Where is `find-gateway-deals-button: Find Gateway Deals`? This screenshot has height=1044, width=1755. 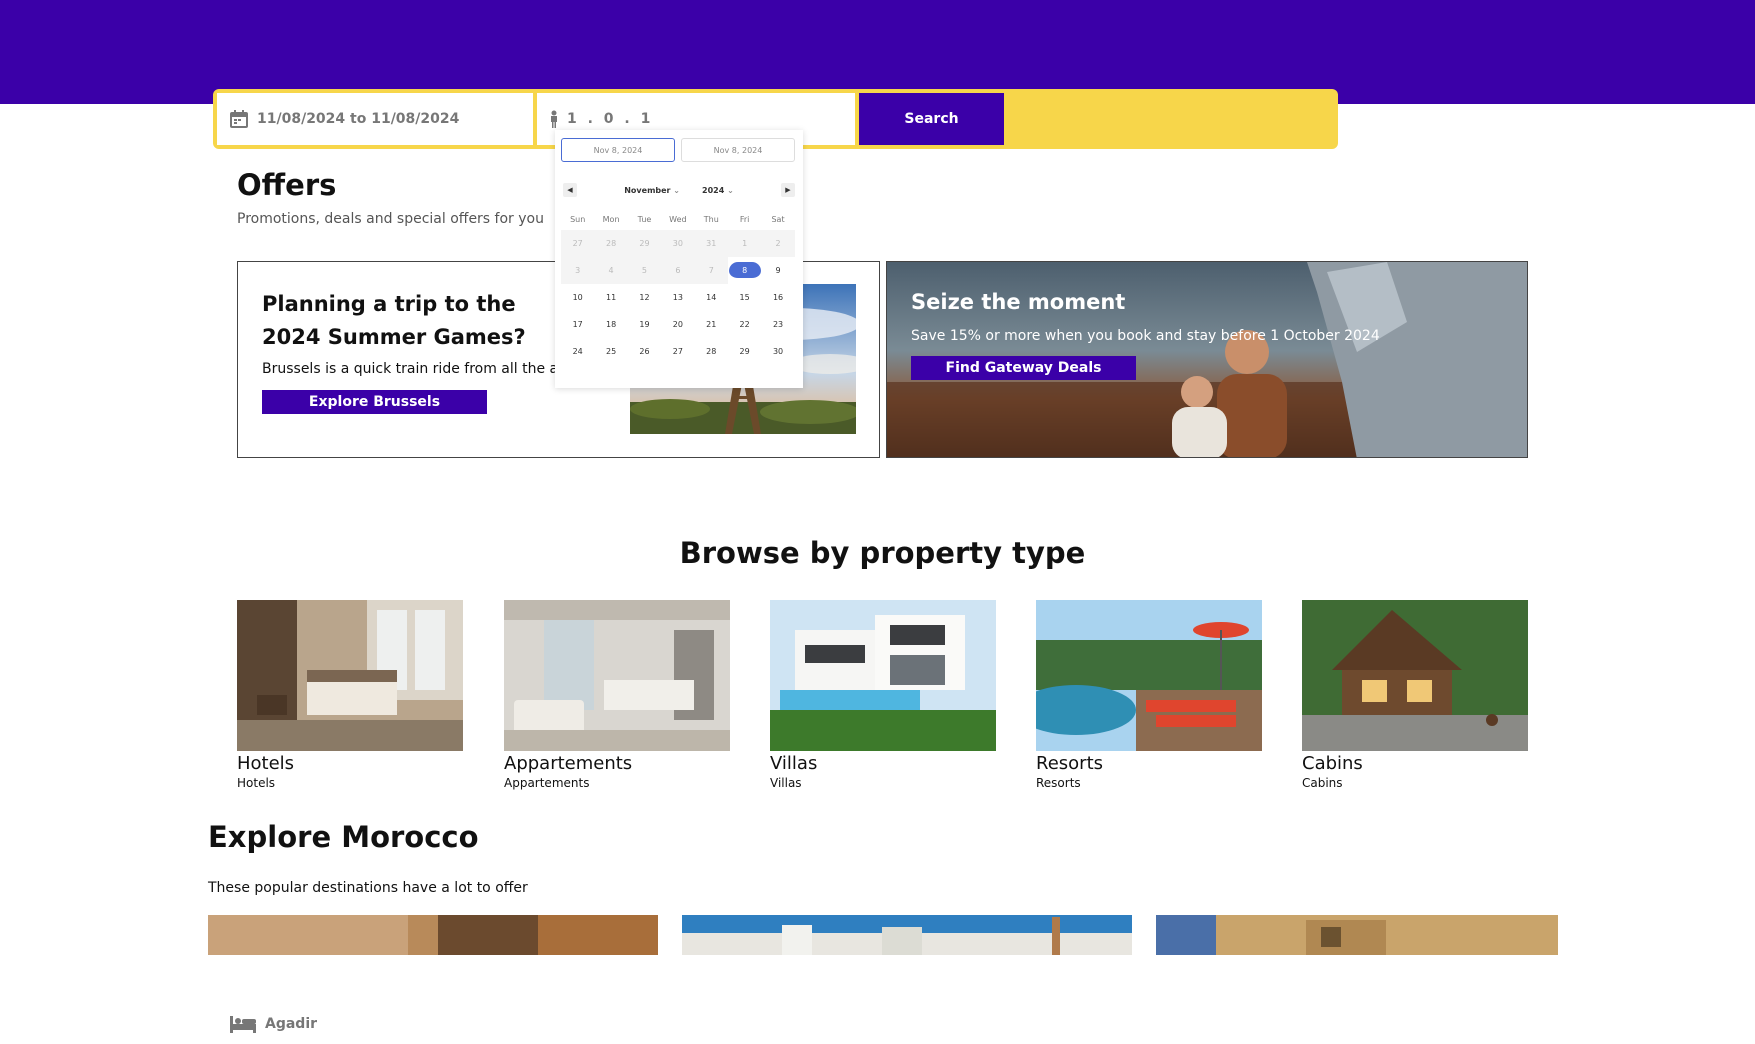
find-gateway-deals-button: Find Gateway Deals is located at coordinates (1023, 368).